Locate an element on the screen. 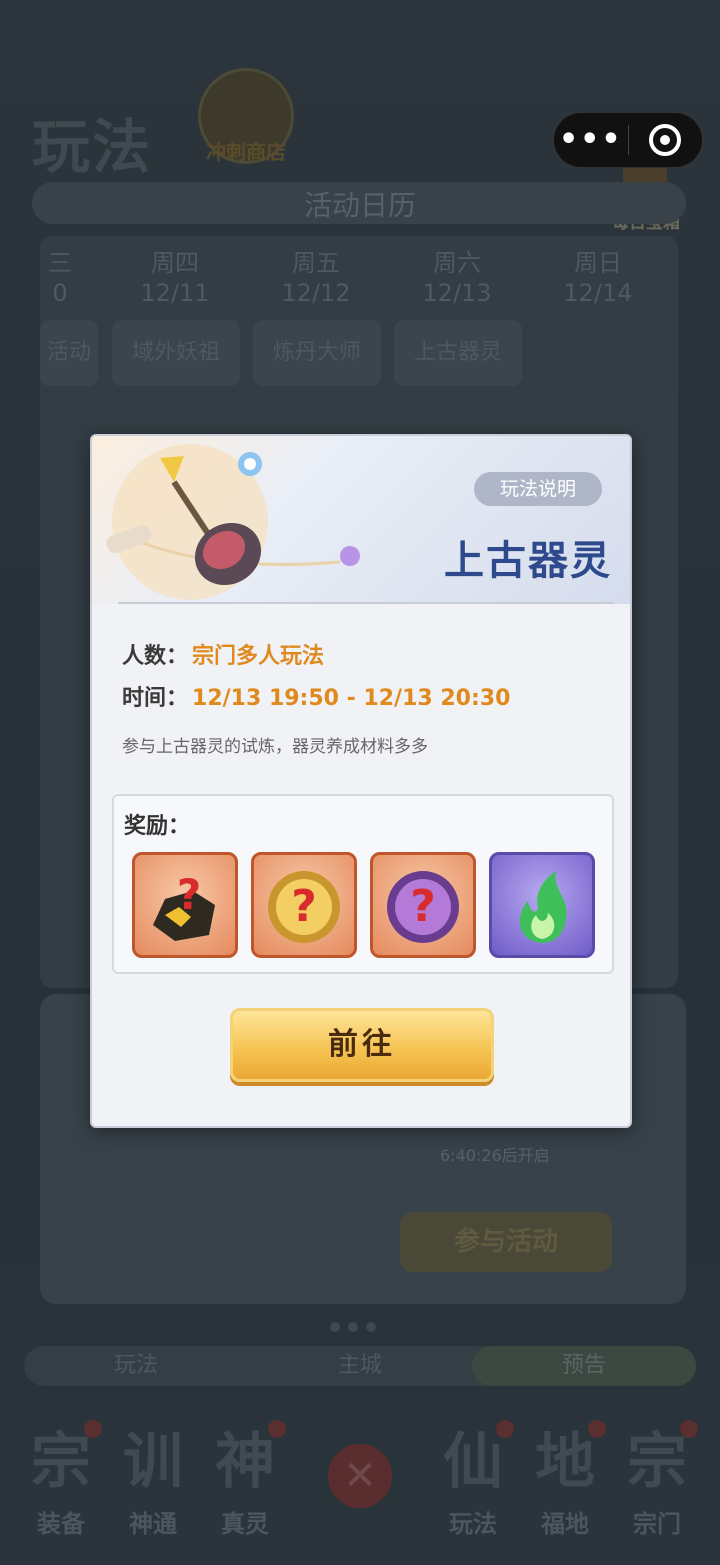 Image resolution: width=720 pixels, height=1565 pixels. target-icon is located at coordinates (665, 140).